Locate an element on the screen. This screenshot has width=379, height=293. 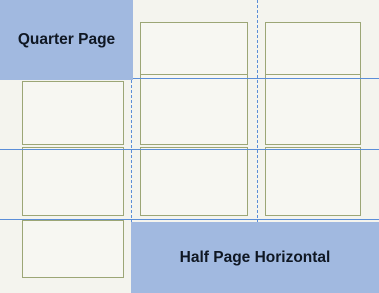
quarter-page-label: Quarter Page is located at coordinates (66, 39).